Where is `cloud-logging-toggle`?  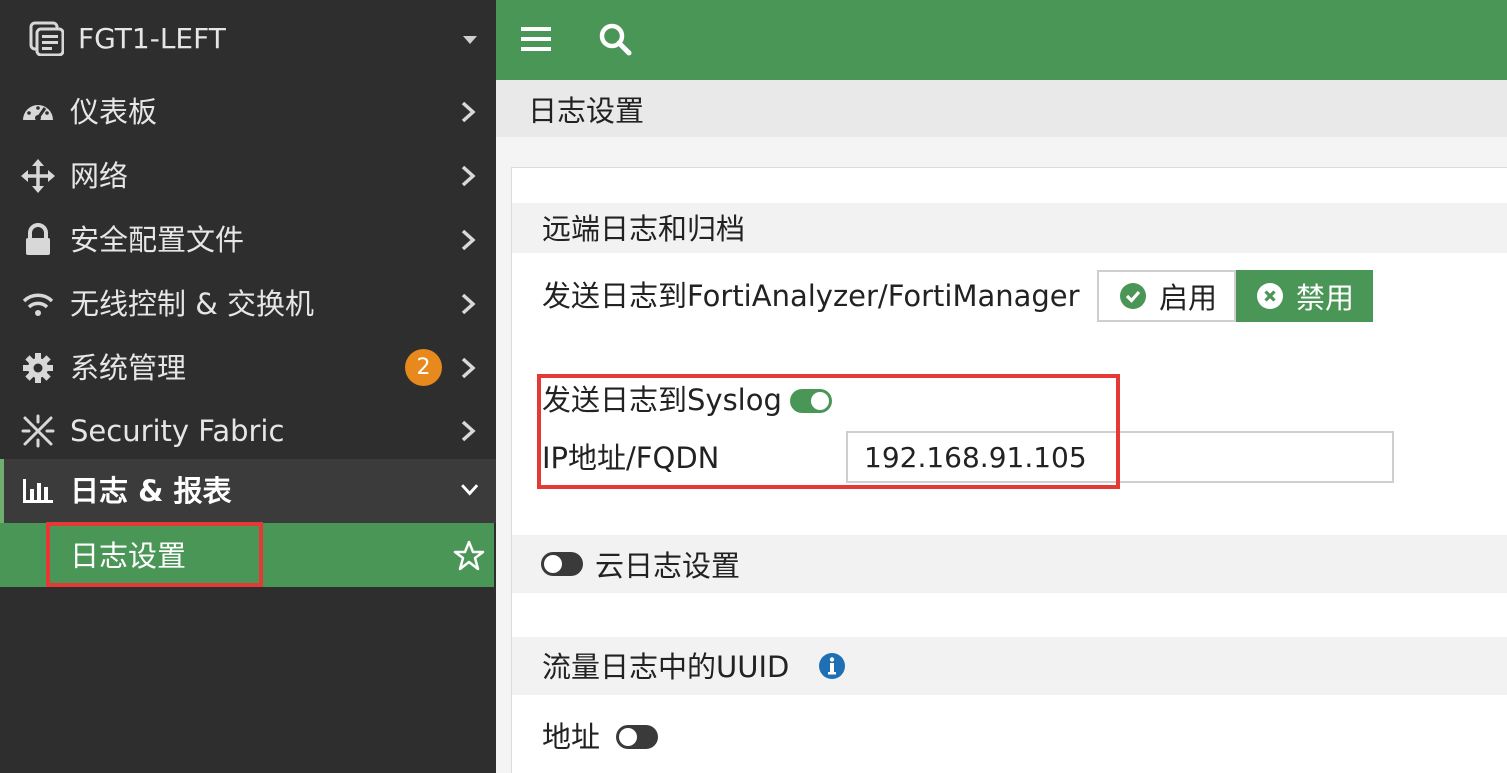 cloud-logging-toggle is located at coordinates (562, 564).